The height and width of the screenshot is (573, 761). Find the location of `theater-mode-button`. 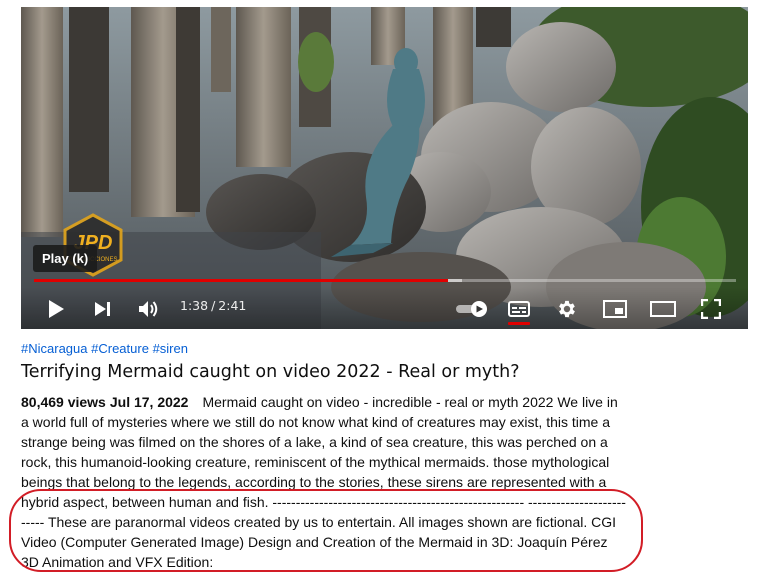

theater-mode-button is located at coordinates (663, 309).